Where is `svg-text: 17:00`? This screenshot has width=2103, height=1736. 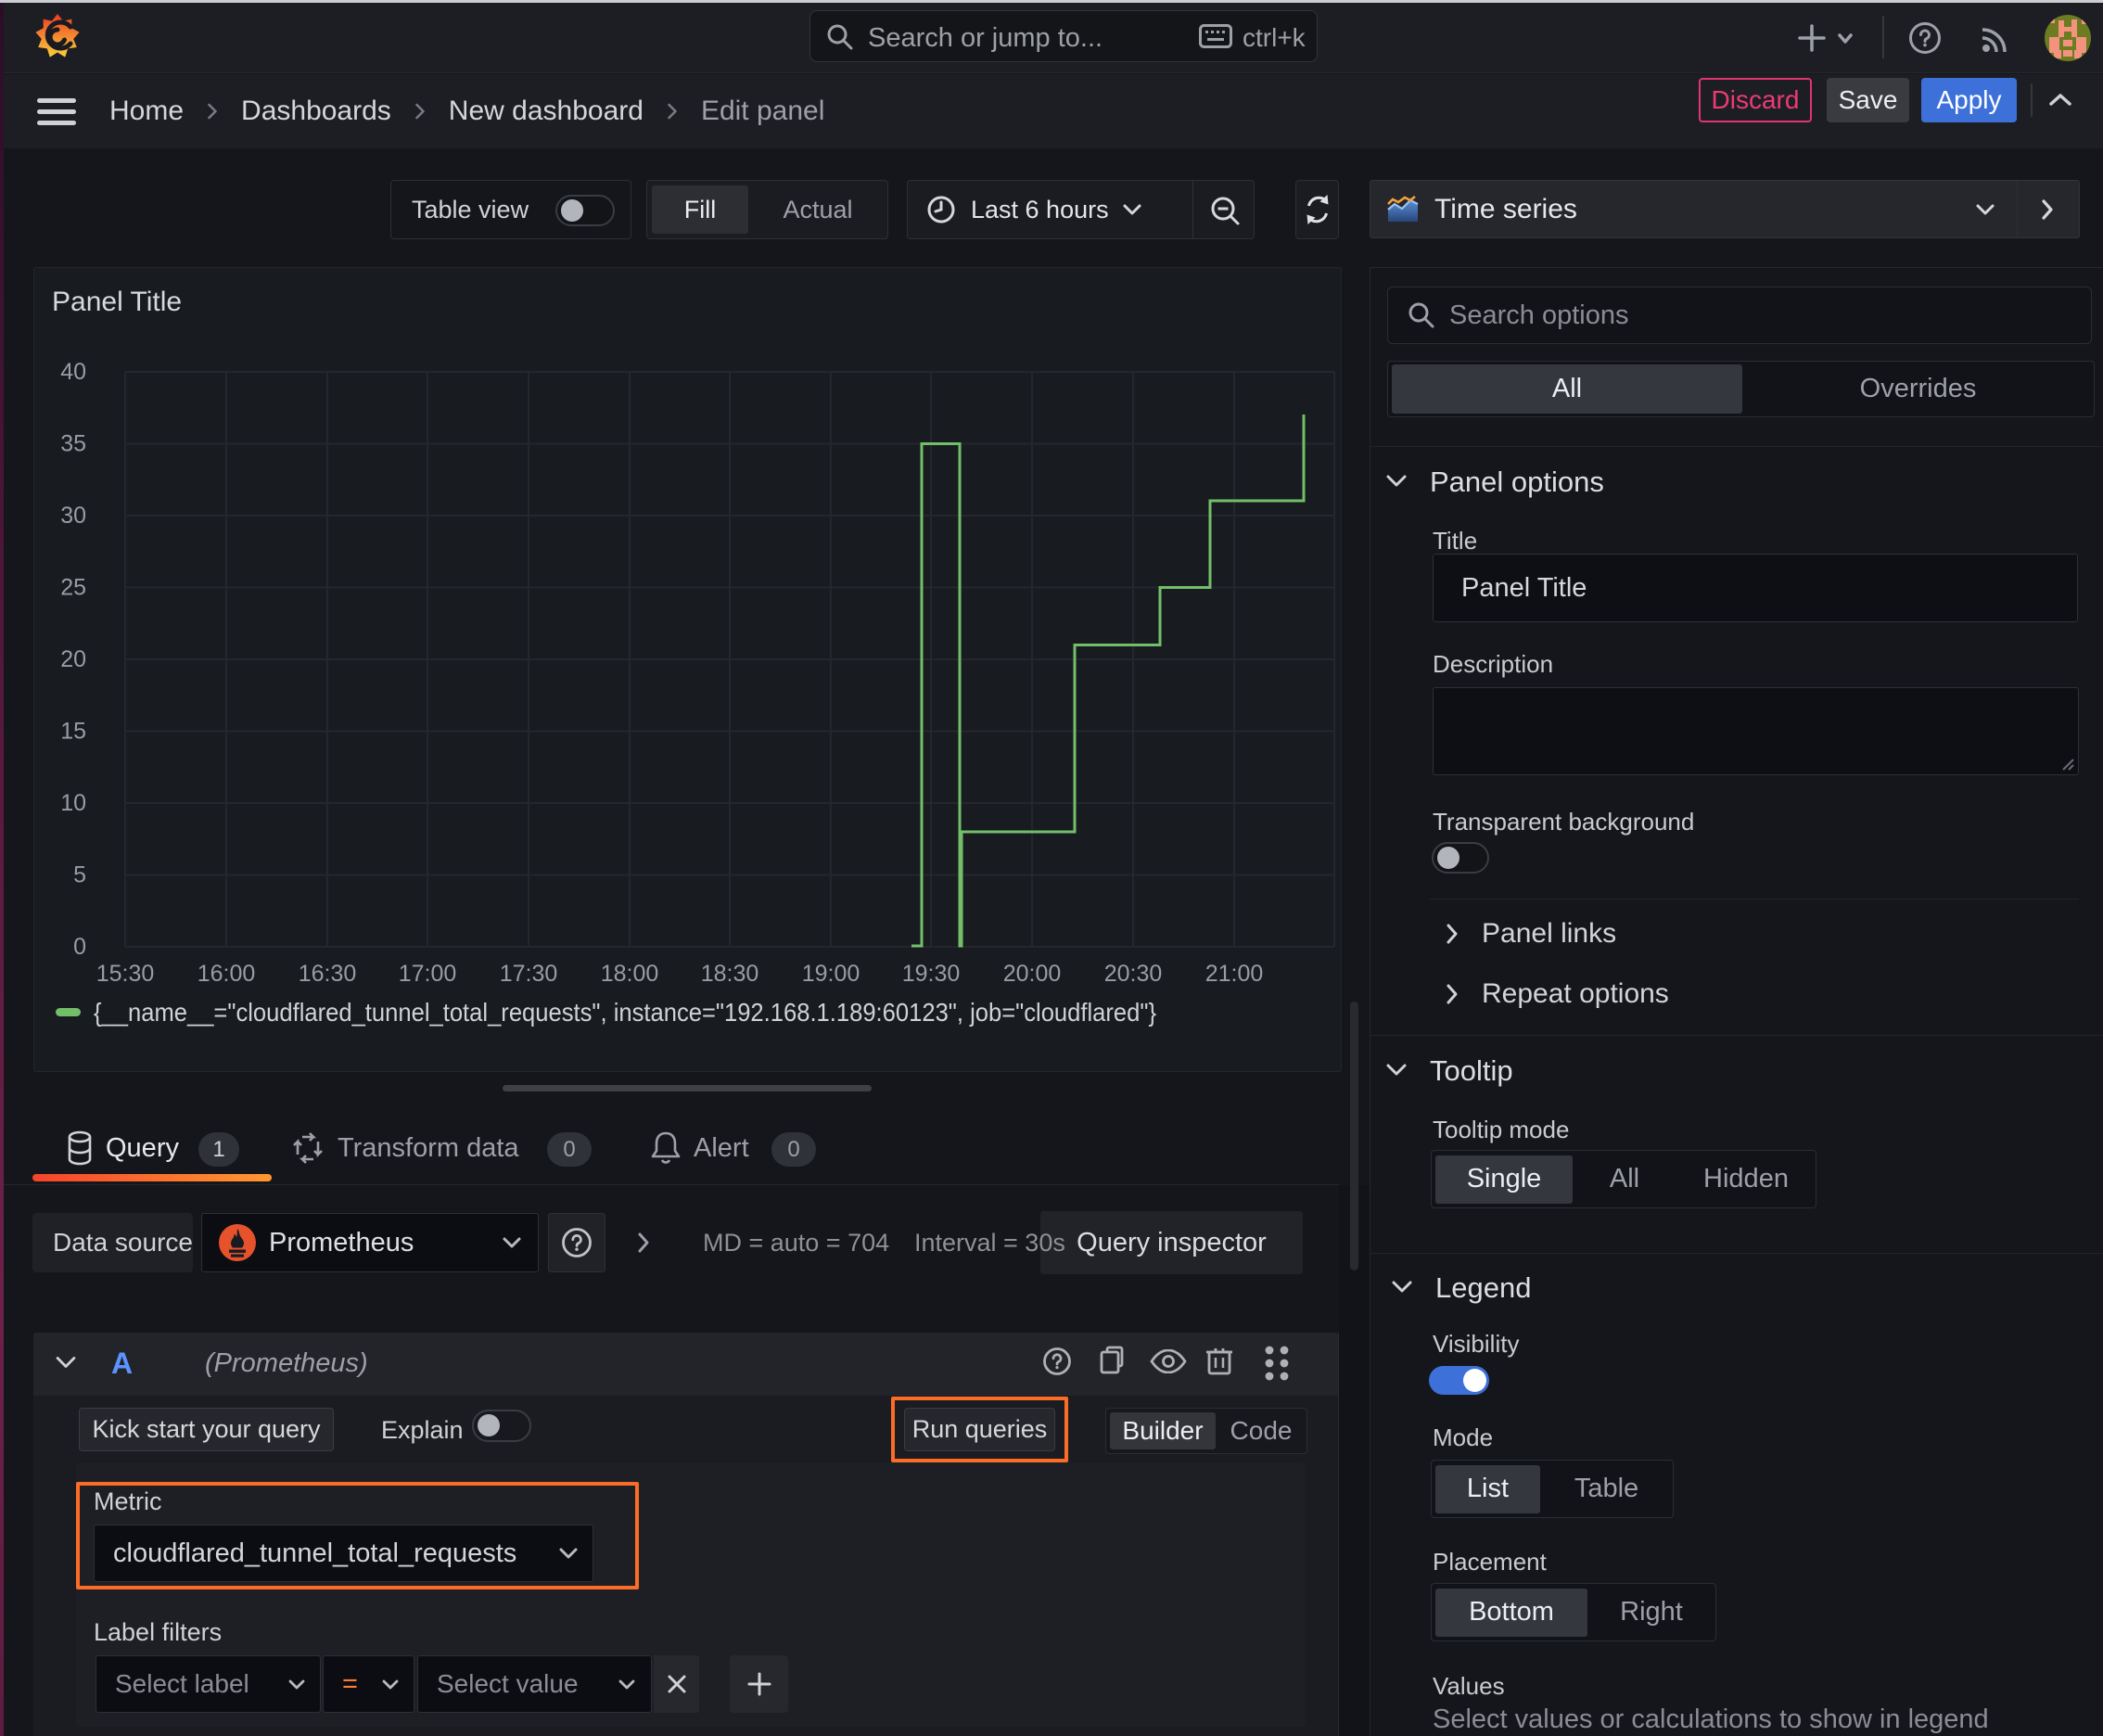 svg-text: 17:00 is located at coordinates (428, 974).